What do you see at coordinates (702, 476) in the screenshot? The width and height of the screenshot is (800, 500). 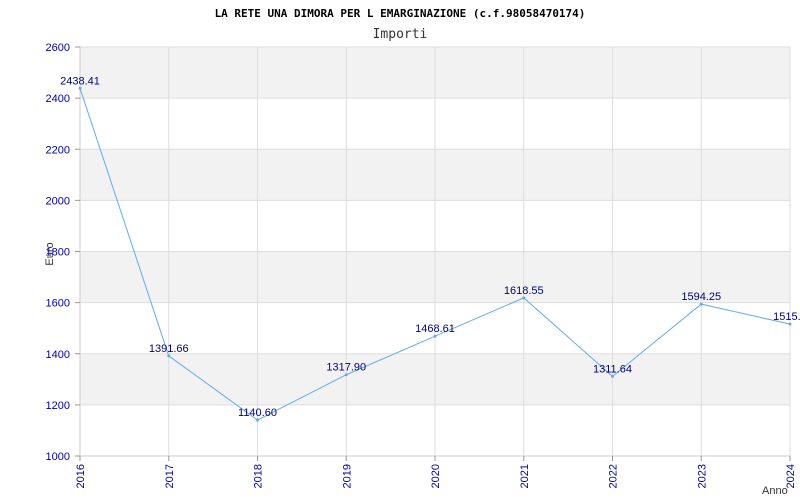 I see `x-tick-label: 2023` at bounding box center [702, 476].